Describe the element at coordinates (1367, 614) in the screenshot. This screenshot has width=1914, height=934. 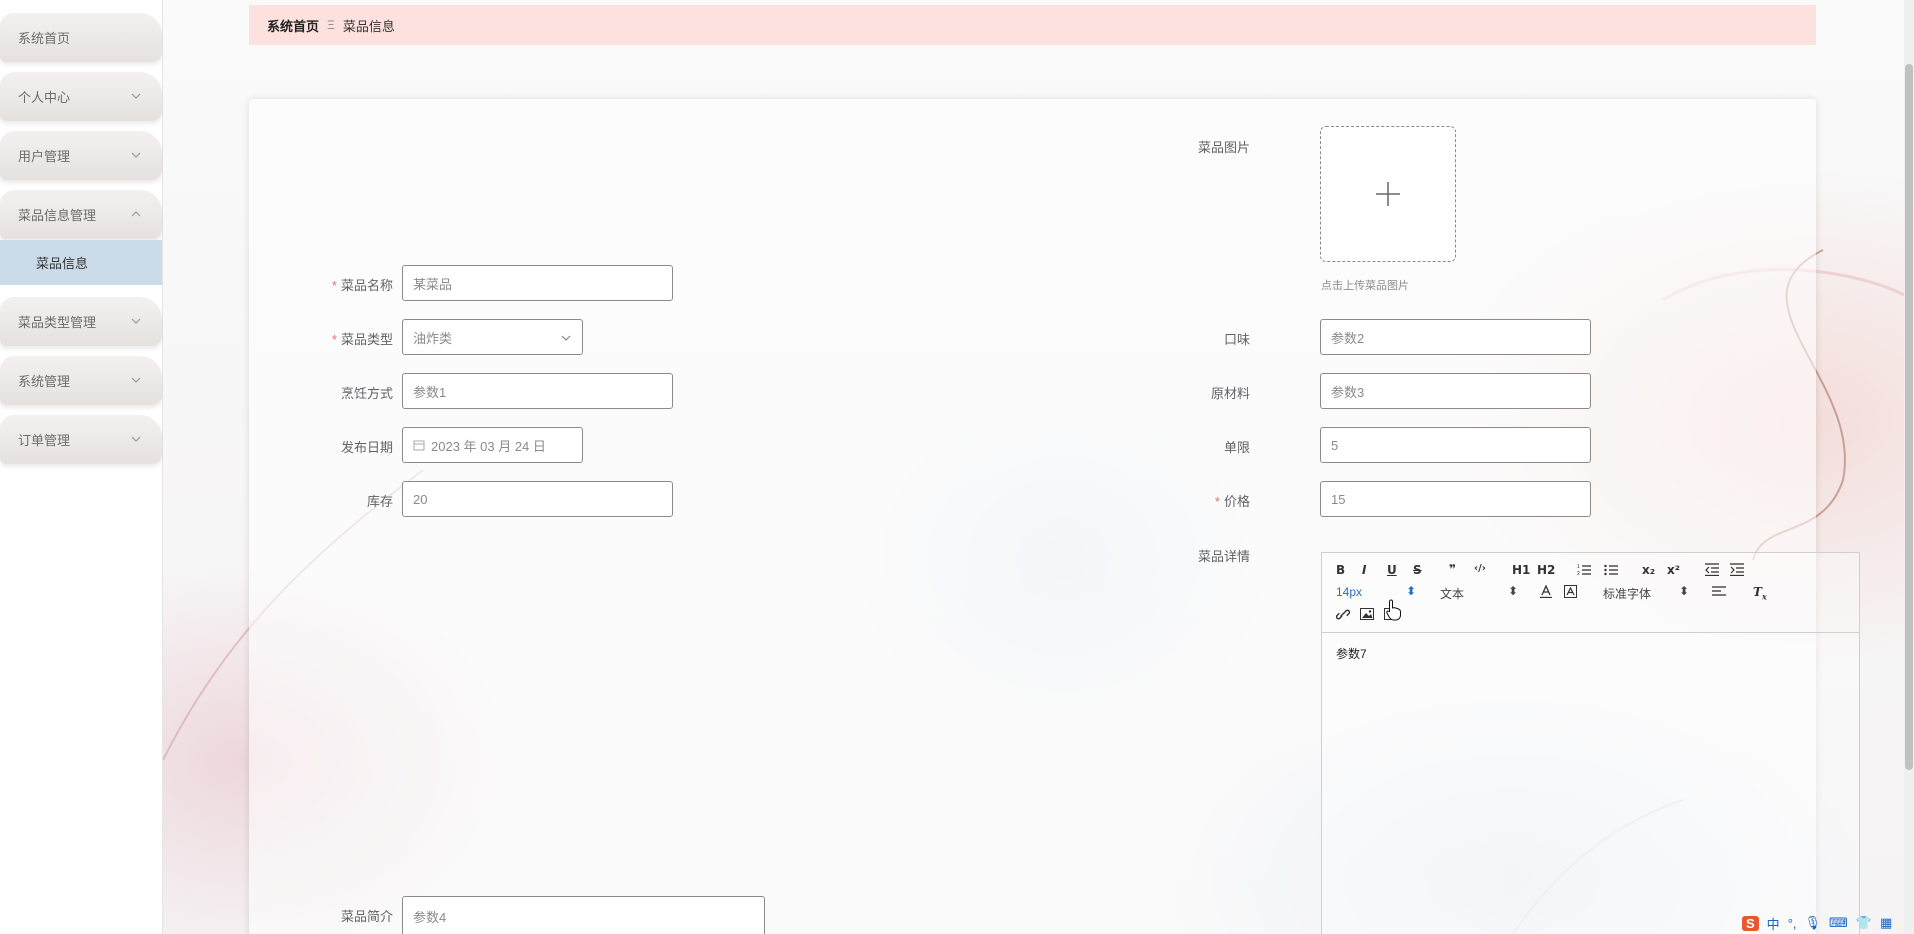
I see `image-icon` at that location.